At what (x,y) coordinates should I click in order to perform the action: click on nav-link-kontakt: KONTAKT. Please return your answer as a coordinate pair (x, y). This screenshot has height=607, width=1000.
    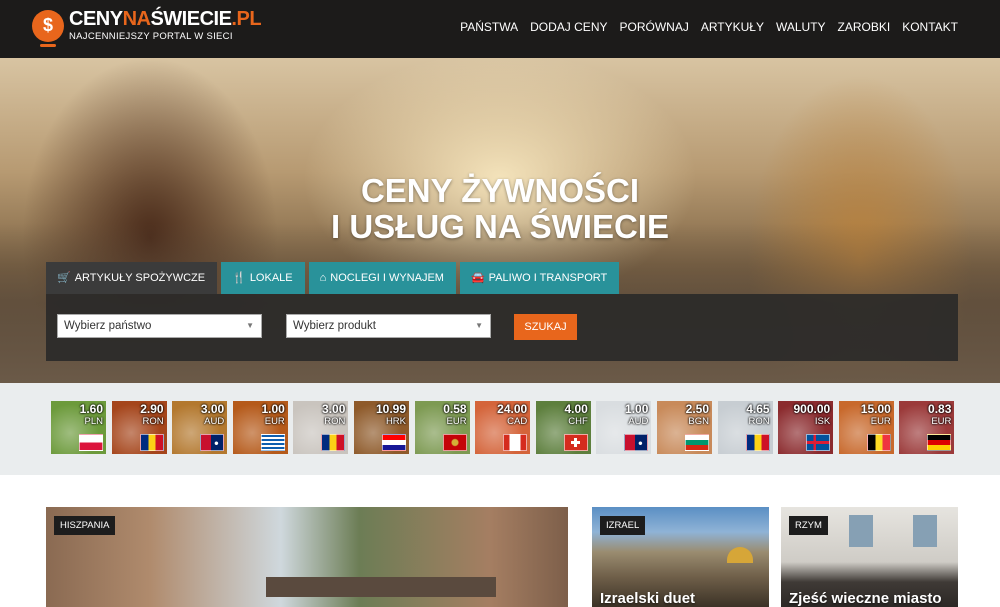
    Looking at the image, I should click on (930, 27).